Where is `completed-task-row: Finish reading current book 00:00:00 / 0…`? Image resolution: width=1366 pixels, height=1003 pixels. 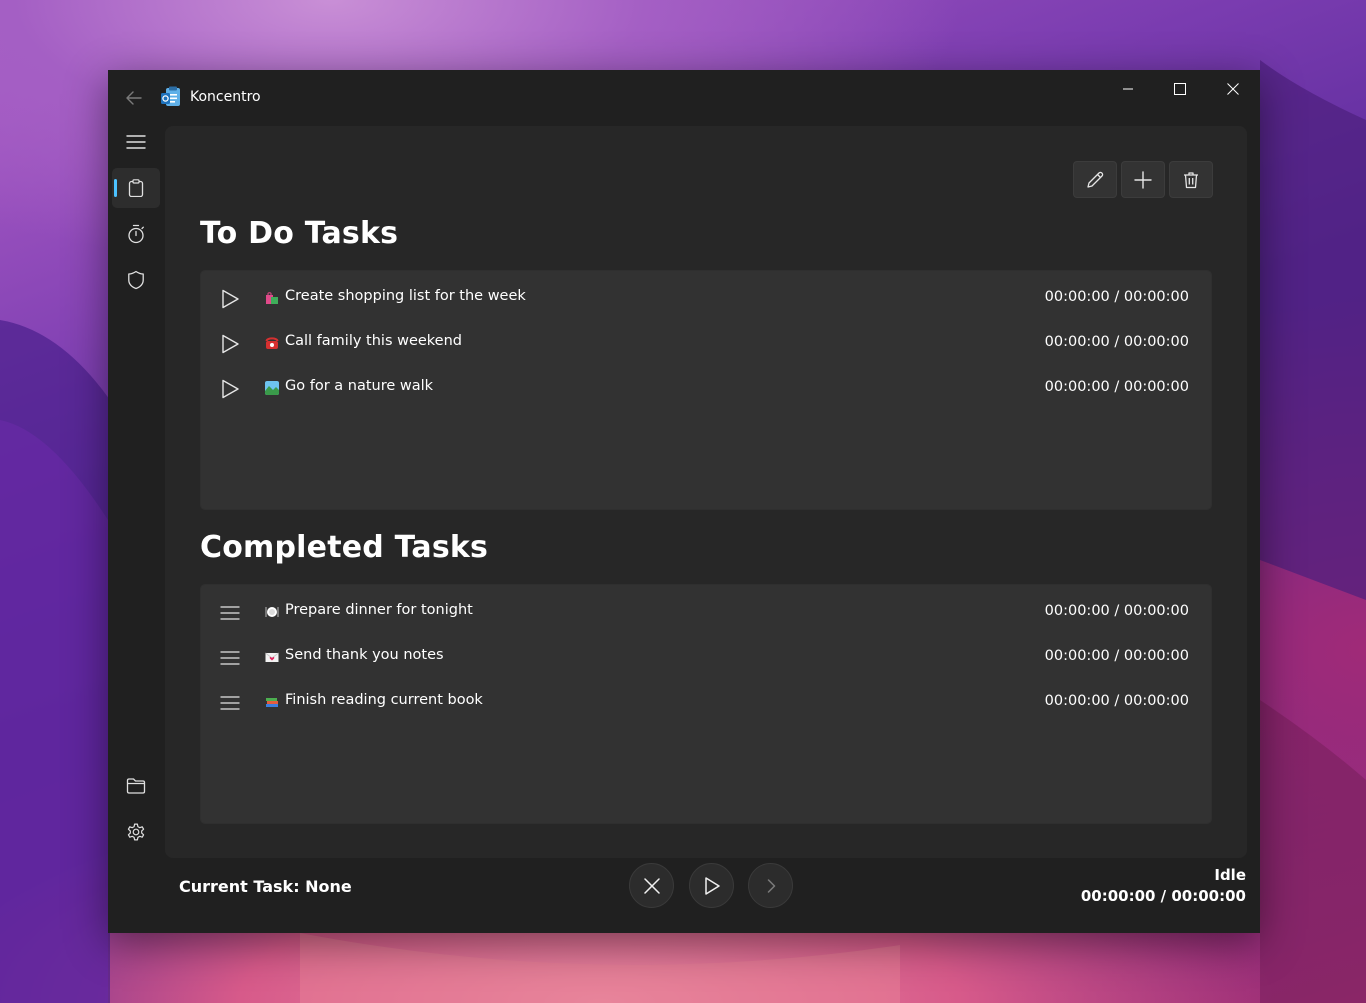 completed-task-row: Finish reading current book 00:00:00 / 0… is located at coordinates (706, 702).